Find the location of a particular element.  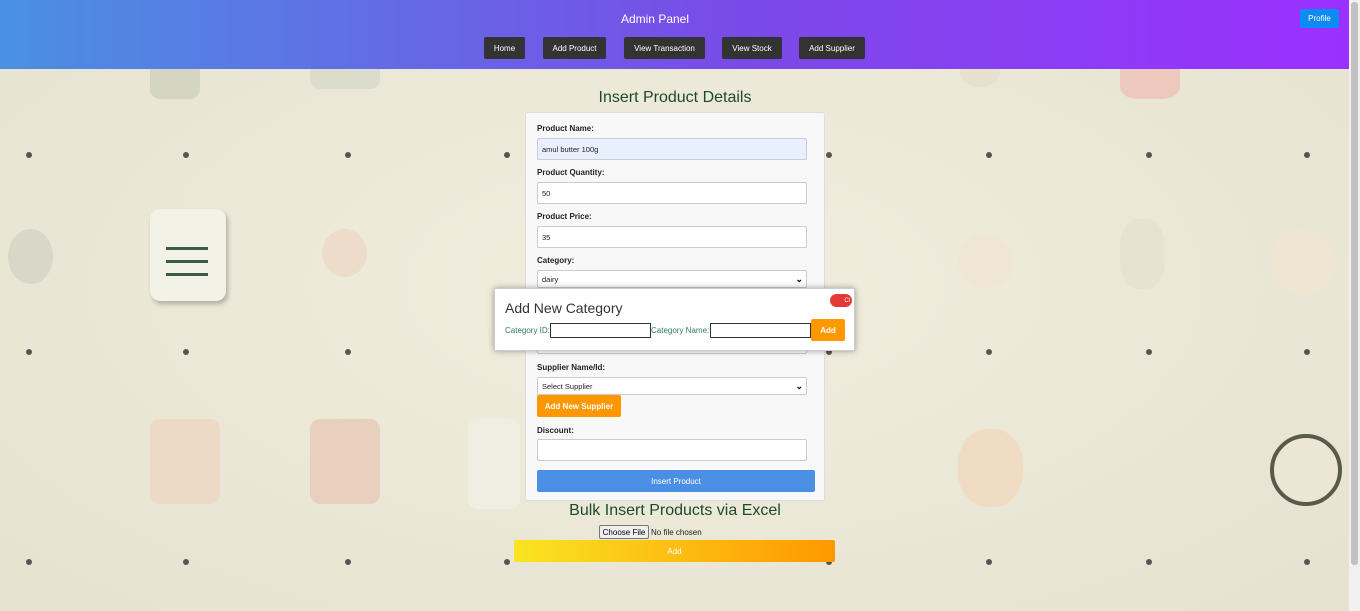

choose-file-button: Choose File is located at coordinates (624, 532).